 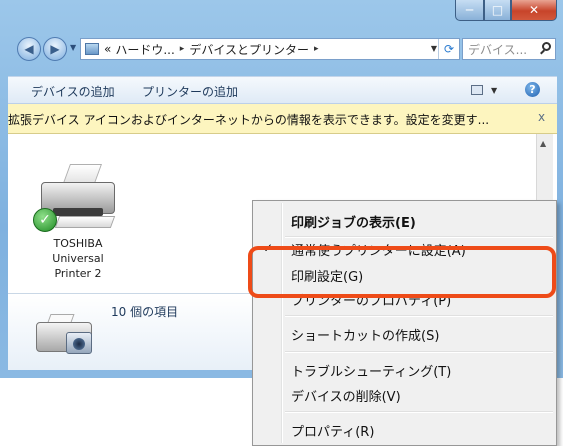 I want to click on view-options-dropdown: ▼, so click(x=494, y=90).